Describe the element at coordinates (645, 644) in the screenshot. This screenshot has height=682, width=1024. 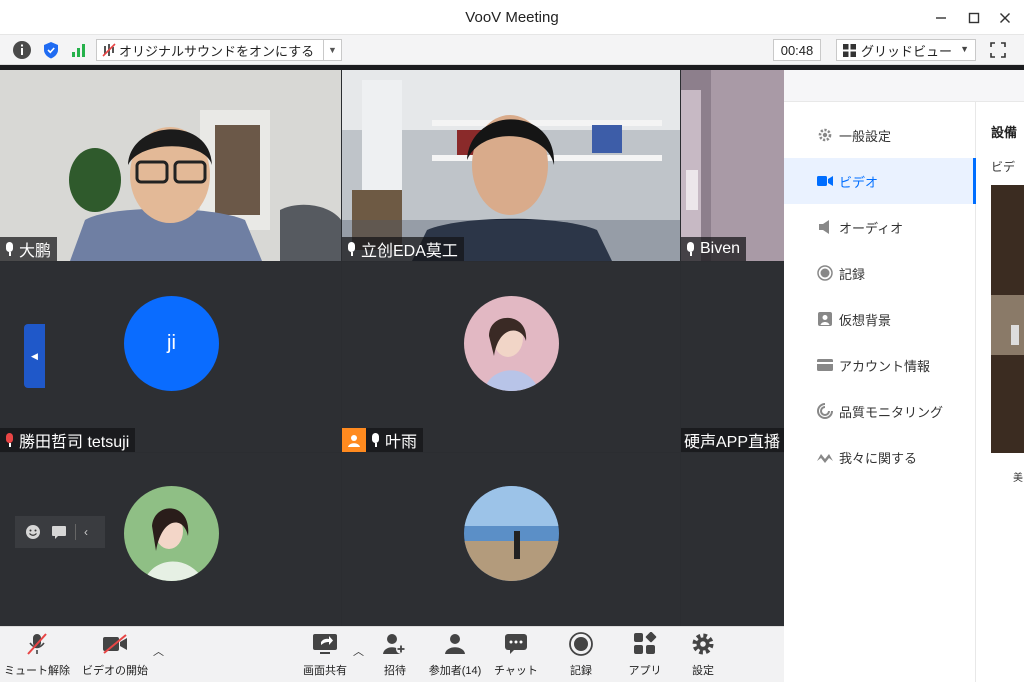
I see `apps-icon` at that location.